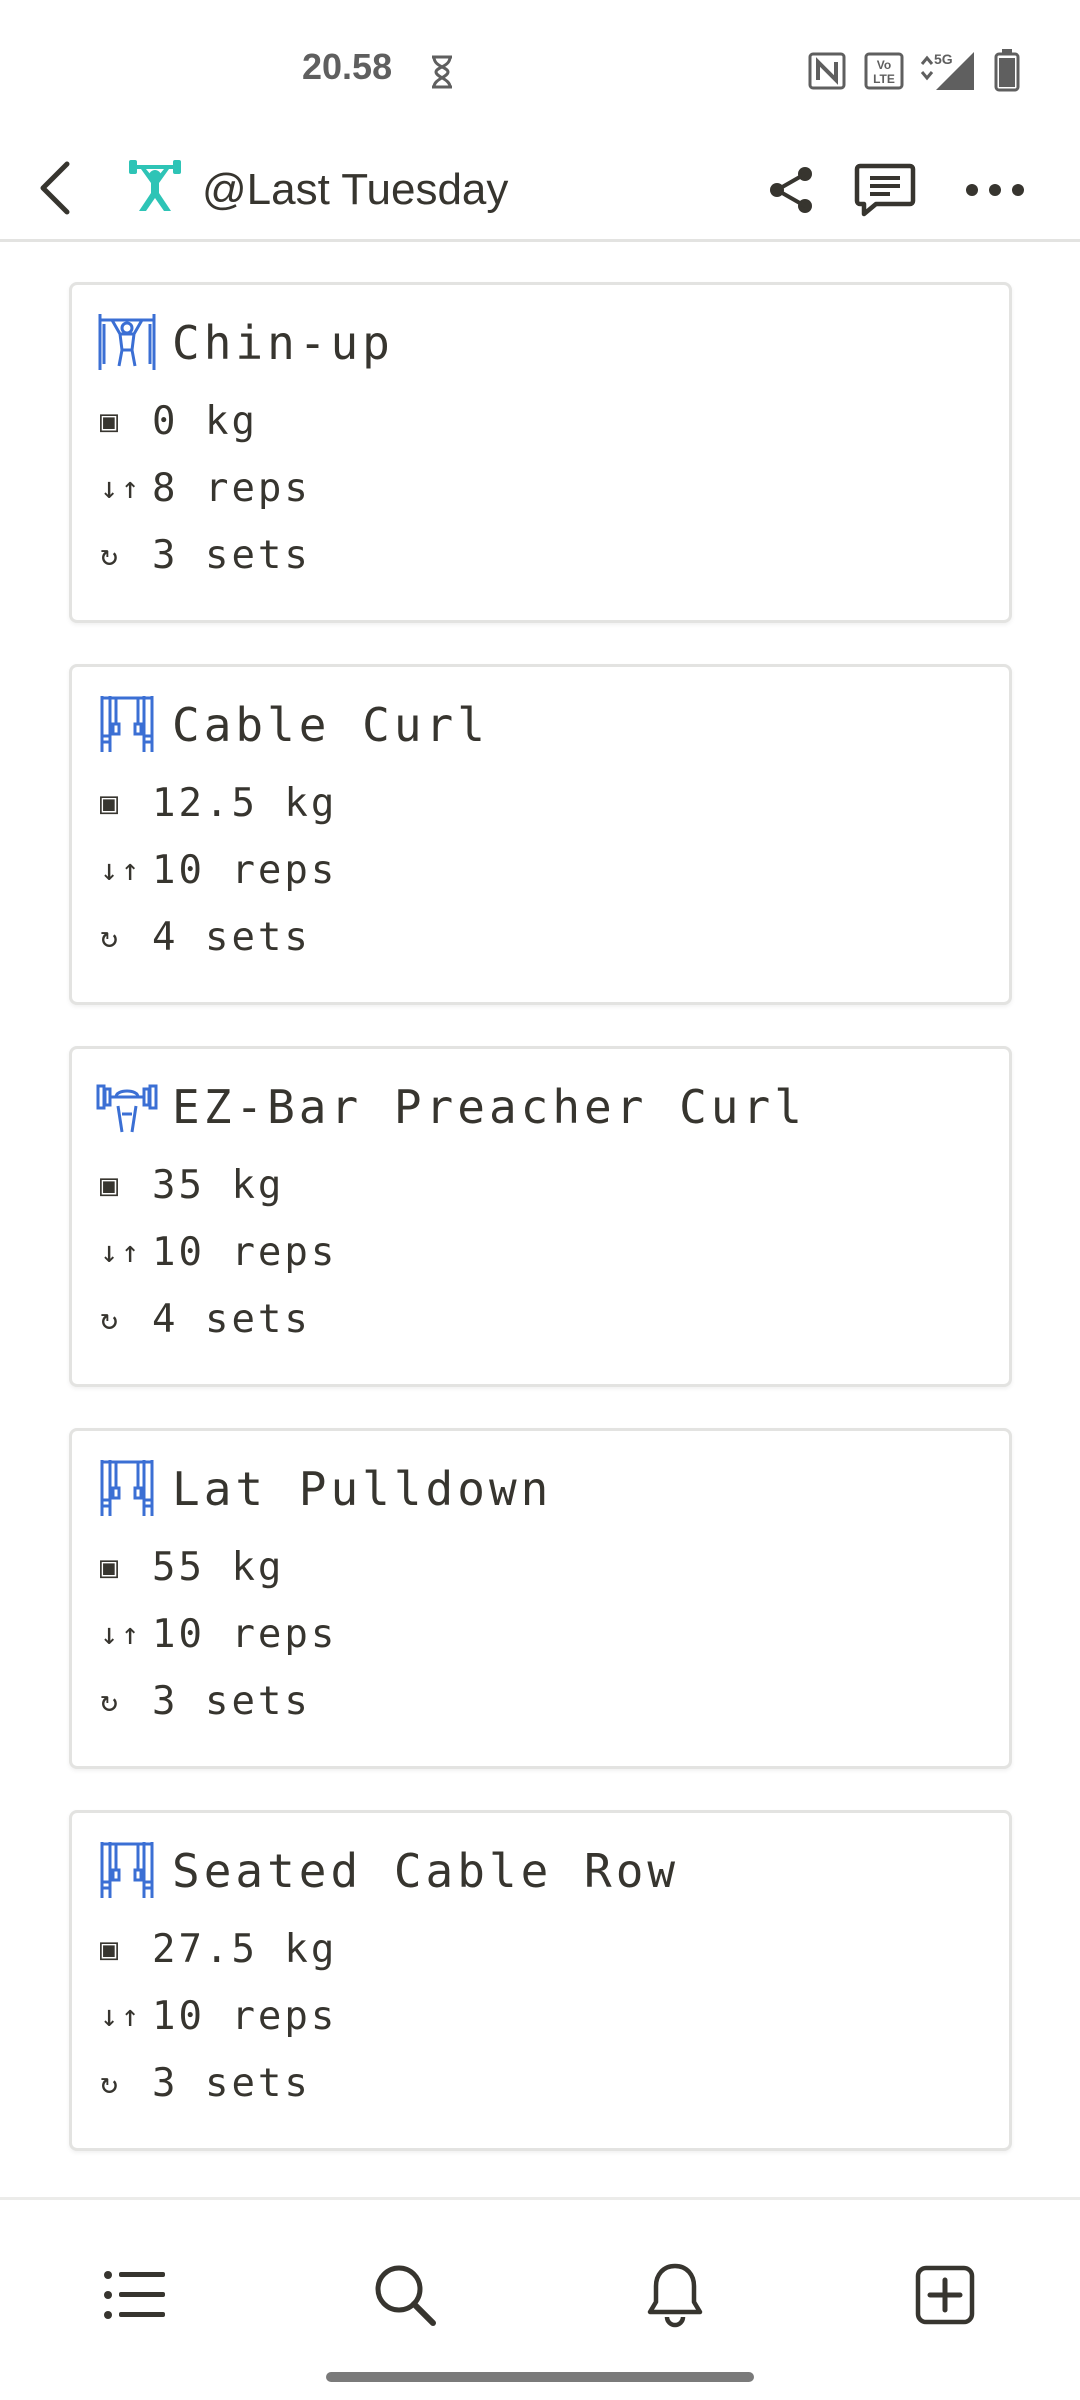 The image size is (1080, 2400). I want to click on top-bar: @Last Tuesday, so click(540, 191).